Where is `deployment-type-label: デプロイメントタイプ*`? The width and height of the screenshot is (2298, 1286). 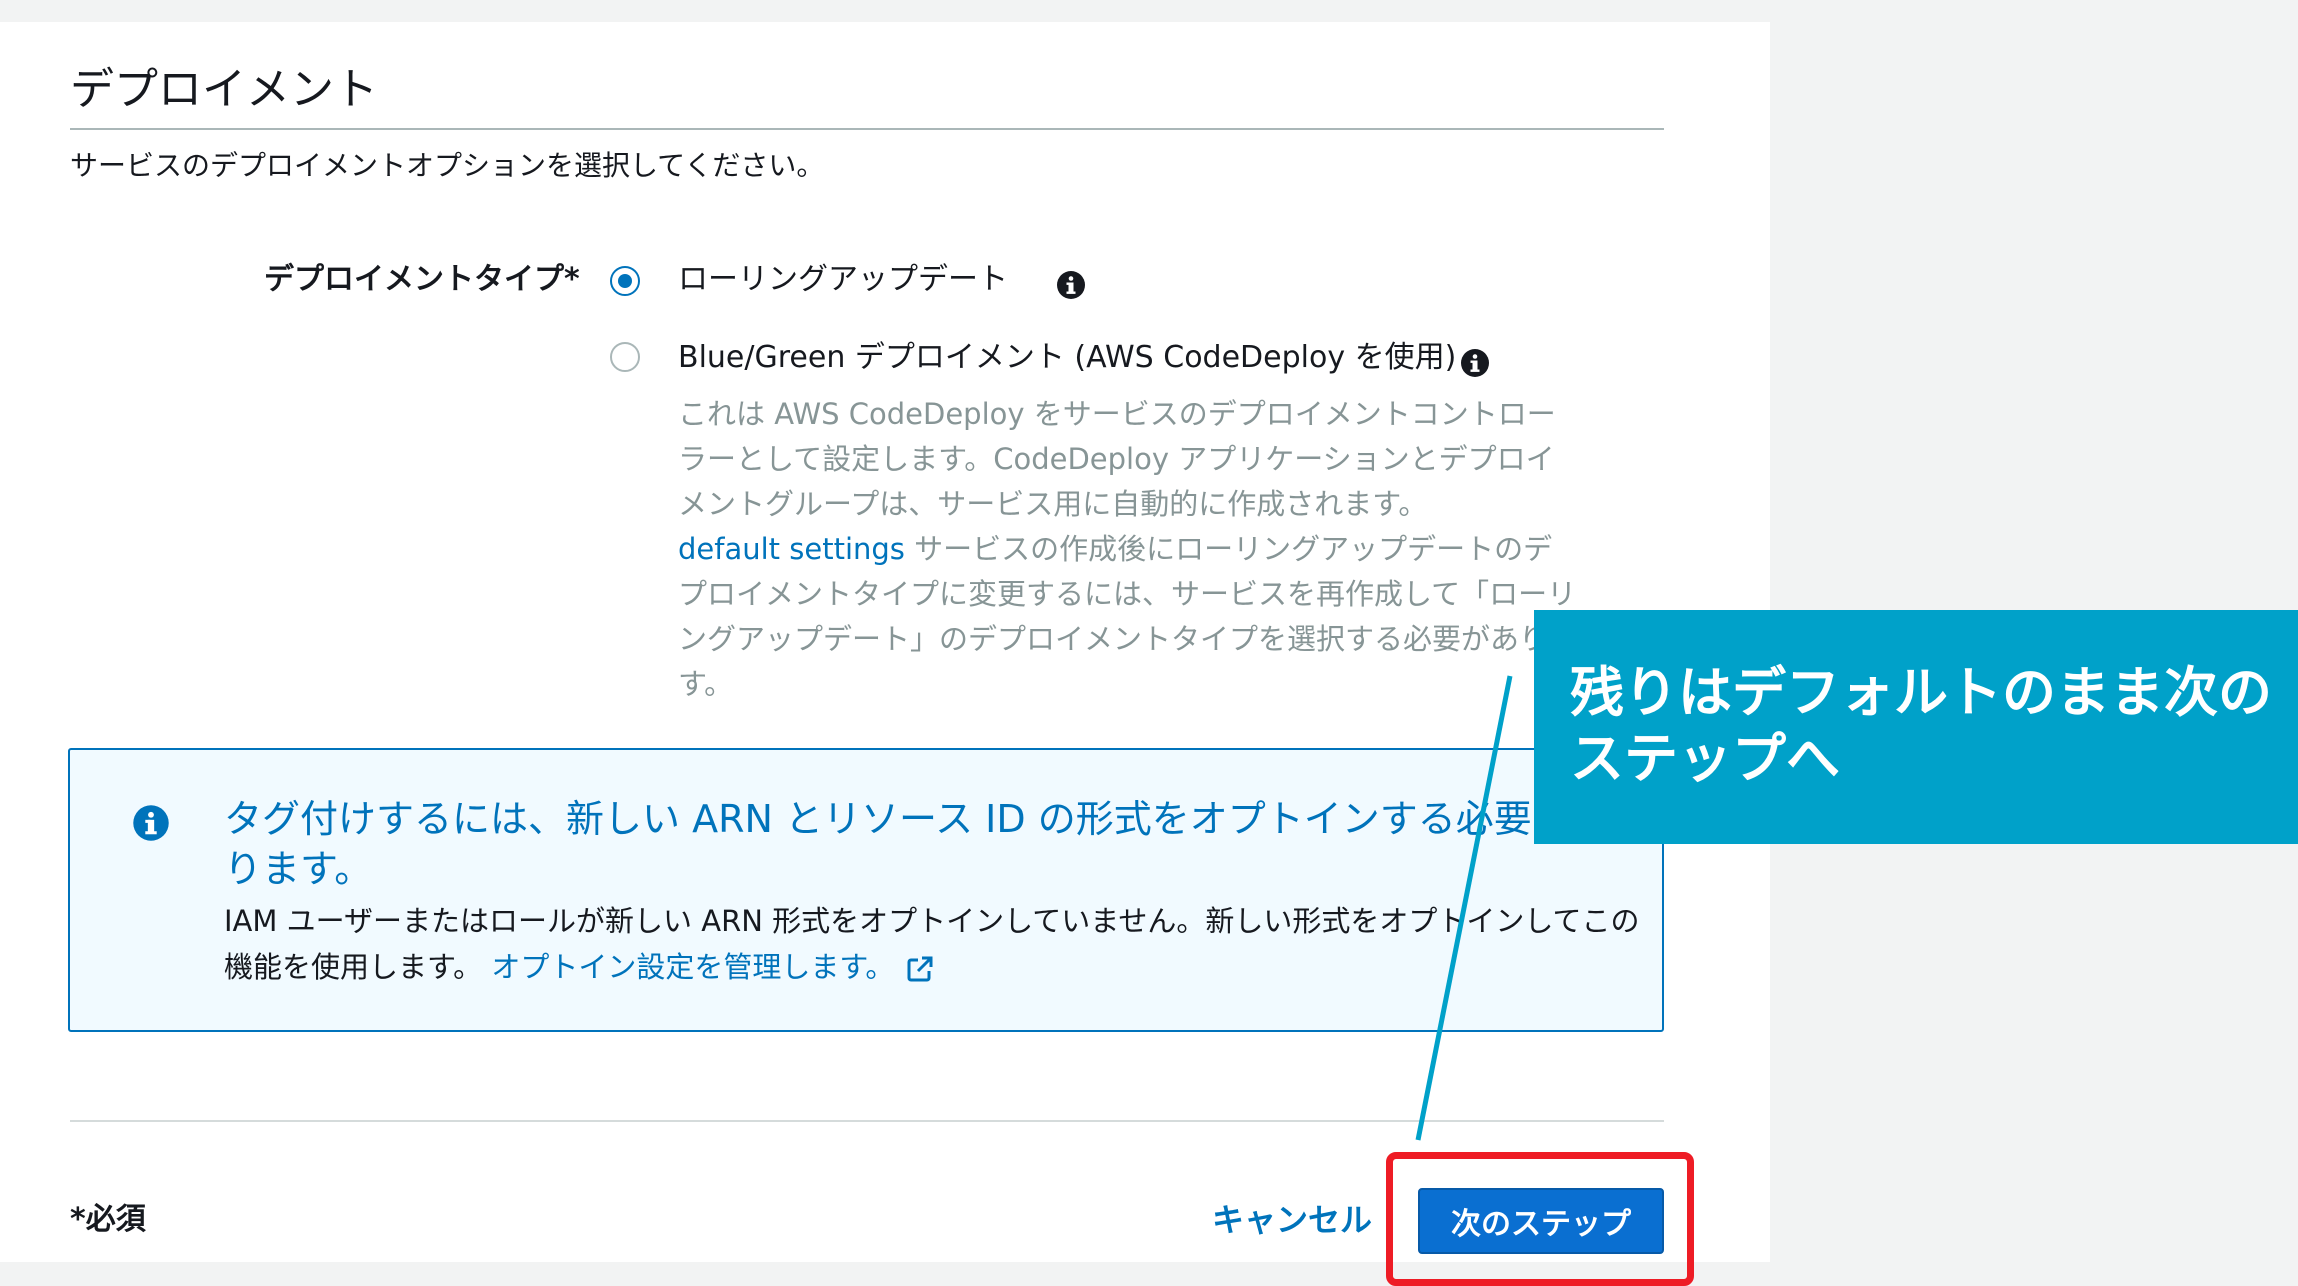
deployment-type-label: デプロイメントタイプ* is located at coordinates (422, 279).